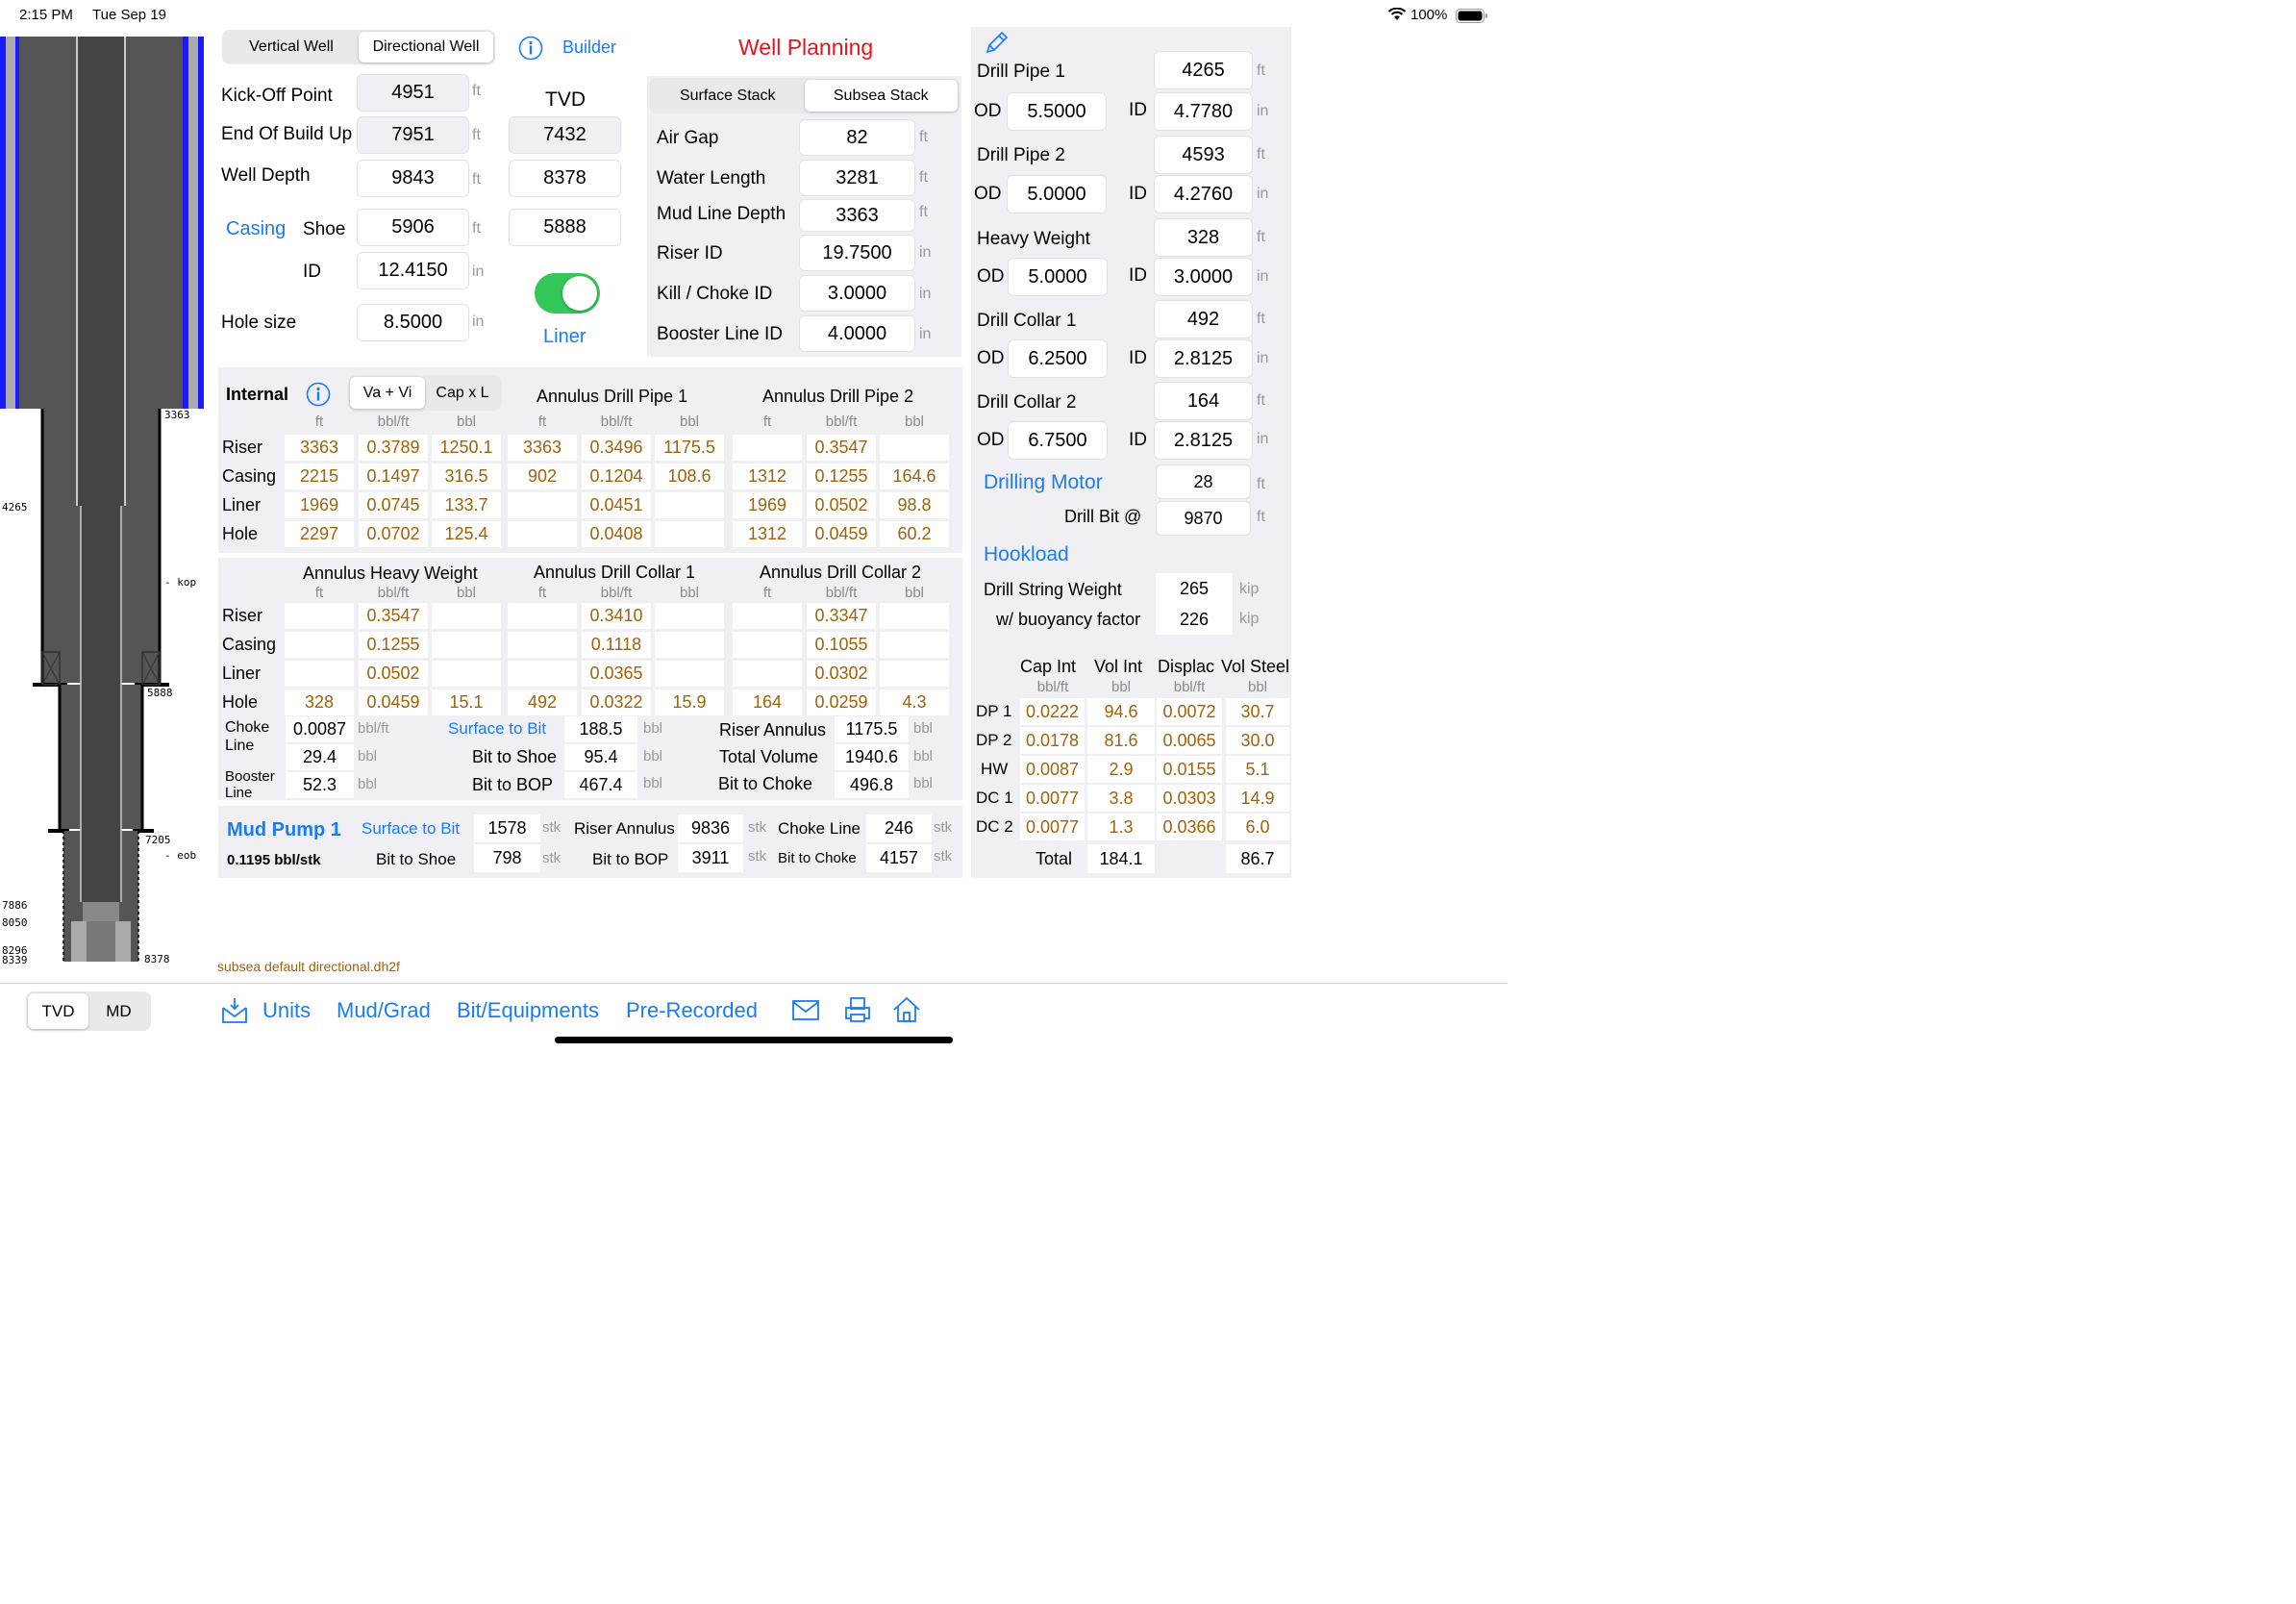 The height and width of the screenshot is (1604, 2296). What do you see at coordinates (497, 729) in the screenshot?
I see `surface-to-bit-link: Surface to Bit` at bounding box center [497, 729].